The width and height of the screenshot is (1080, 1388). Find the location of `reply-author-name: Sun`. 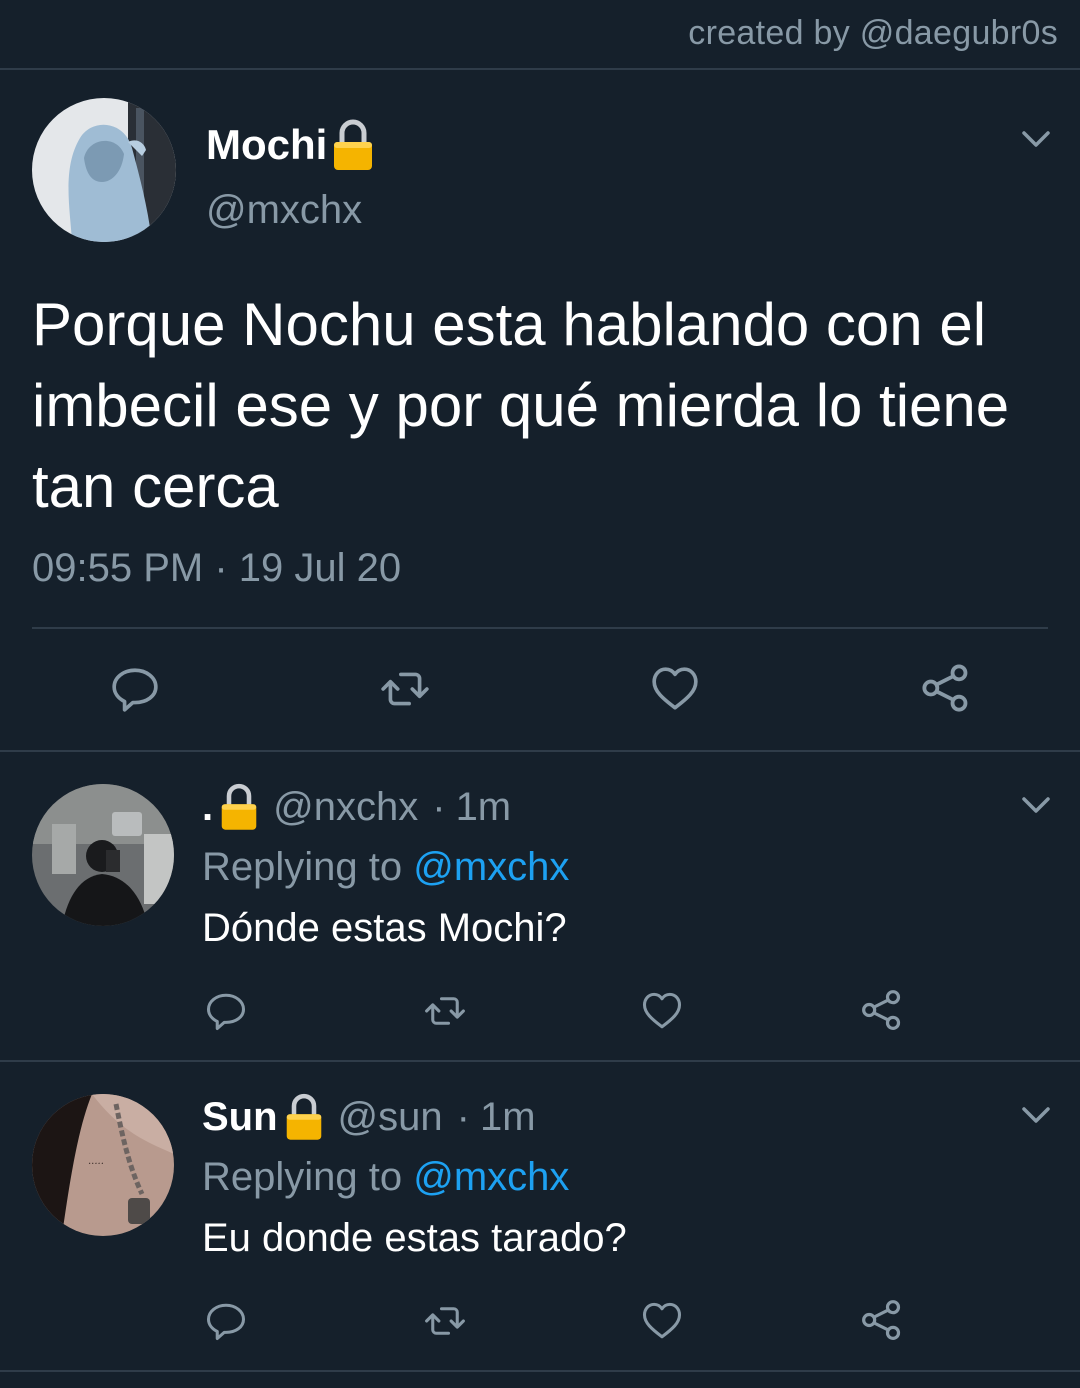

reply-author-name: Sun is located at coordinates (240, 1117).